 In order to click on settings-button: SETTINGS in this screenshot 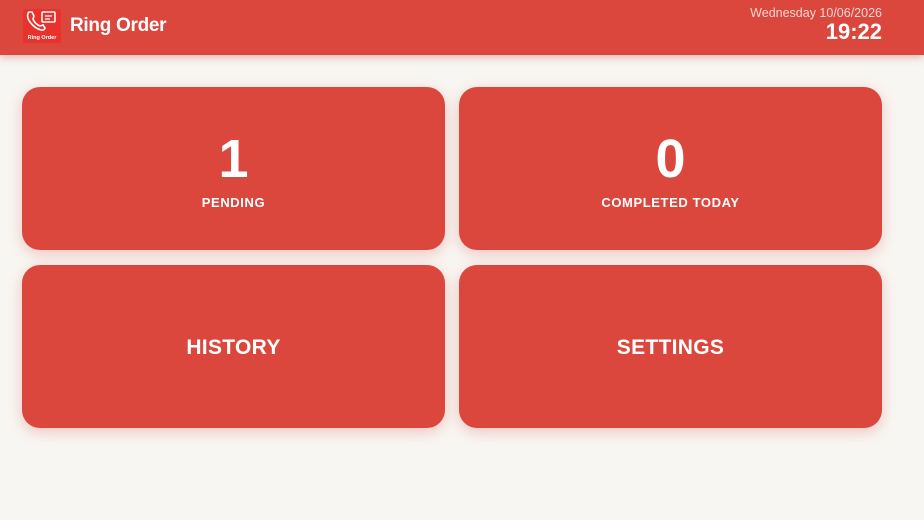, I will do `click(670, 346)`.